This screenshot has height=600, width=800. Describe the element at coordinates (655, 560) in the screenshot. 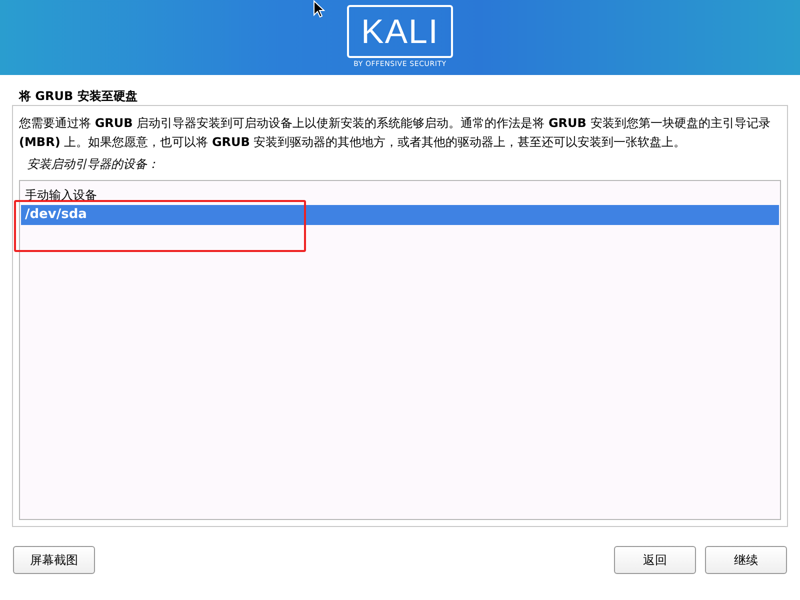

I see `back-button: 返回` at that location.